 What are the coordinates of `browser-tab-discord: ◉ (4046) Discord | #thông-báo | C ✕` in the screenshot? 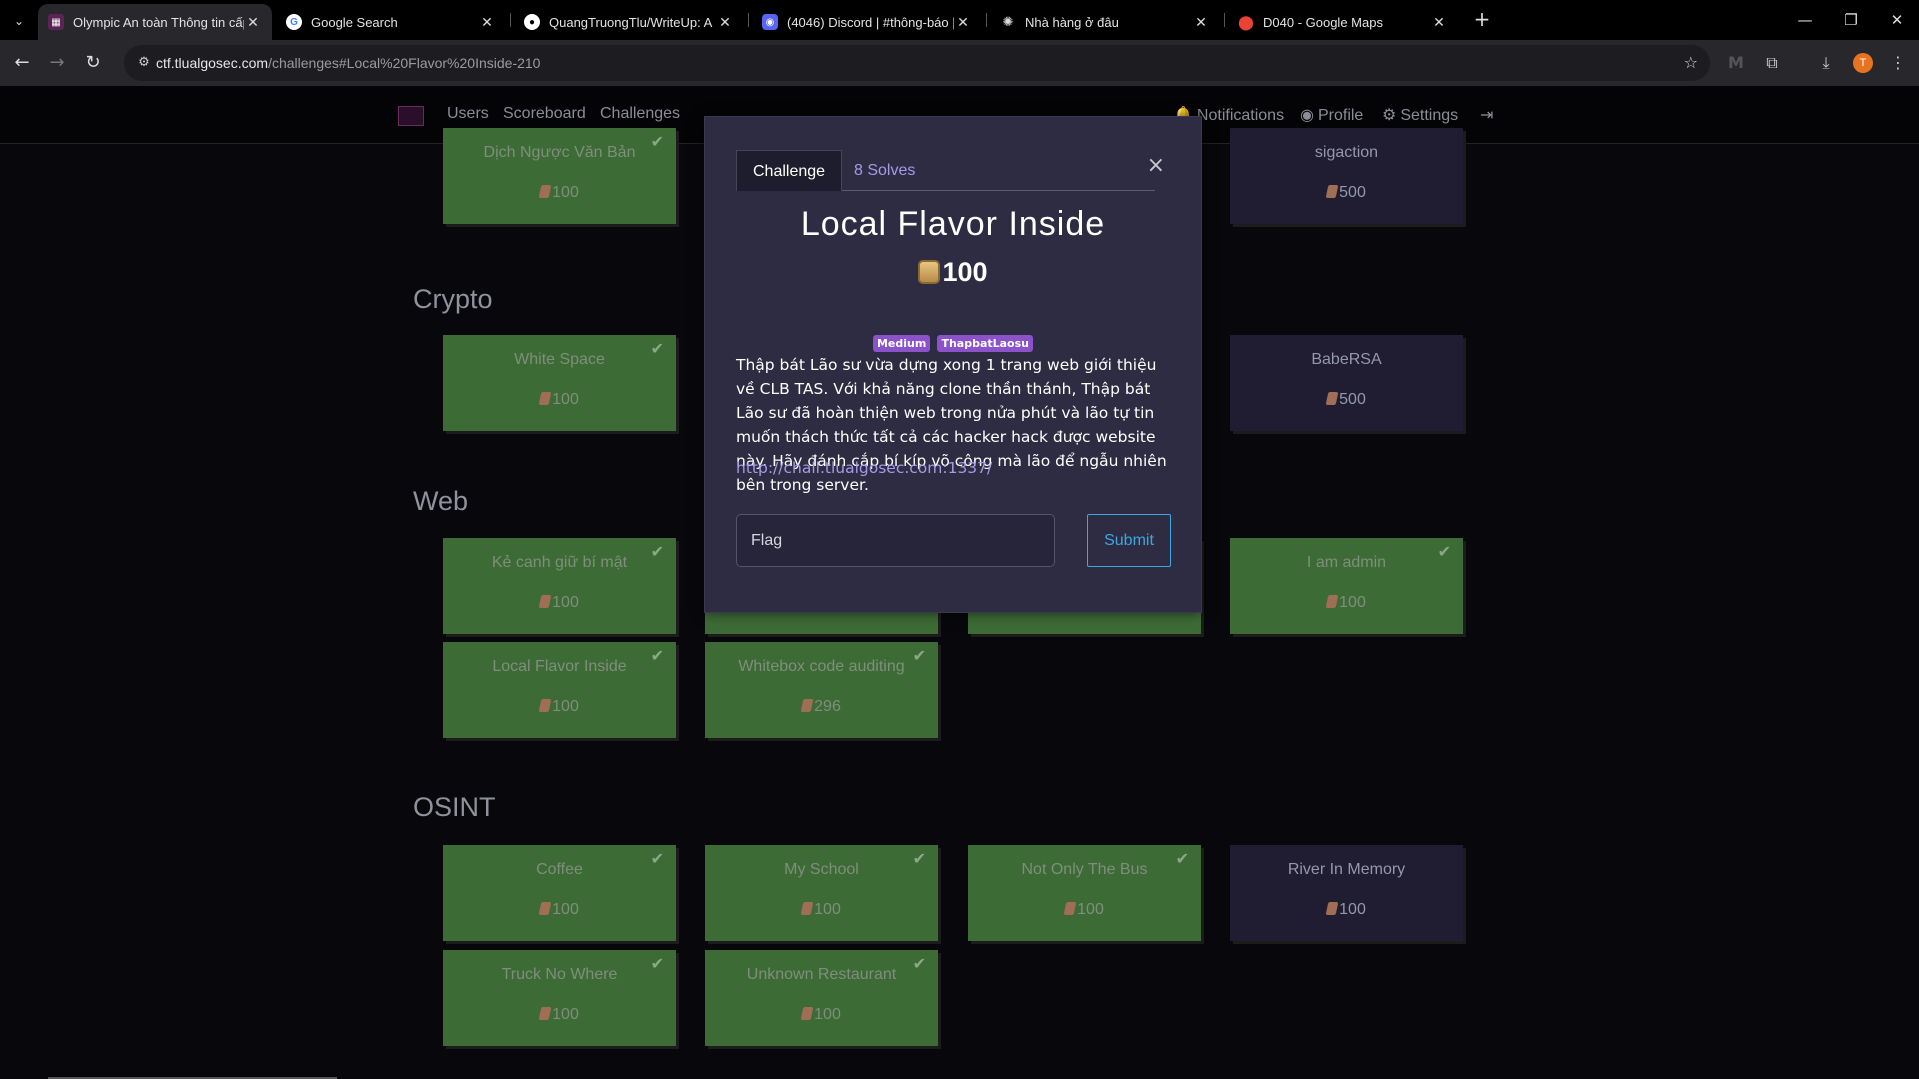 It's located at (867, 22).